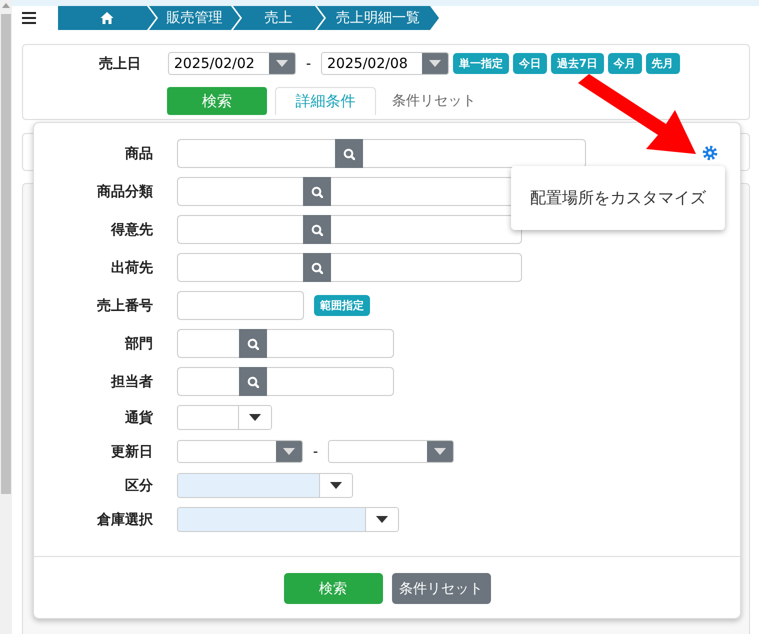 This screenshot has height=634, width=759. I want to click on field-label: 通貨, so click(138, 417).